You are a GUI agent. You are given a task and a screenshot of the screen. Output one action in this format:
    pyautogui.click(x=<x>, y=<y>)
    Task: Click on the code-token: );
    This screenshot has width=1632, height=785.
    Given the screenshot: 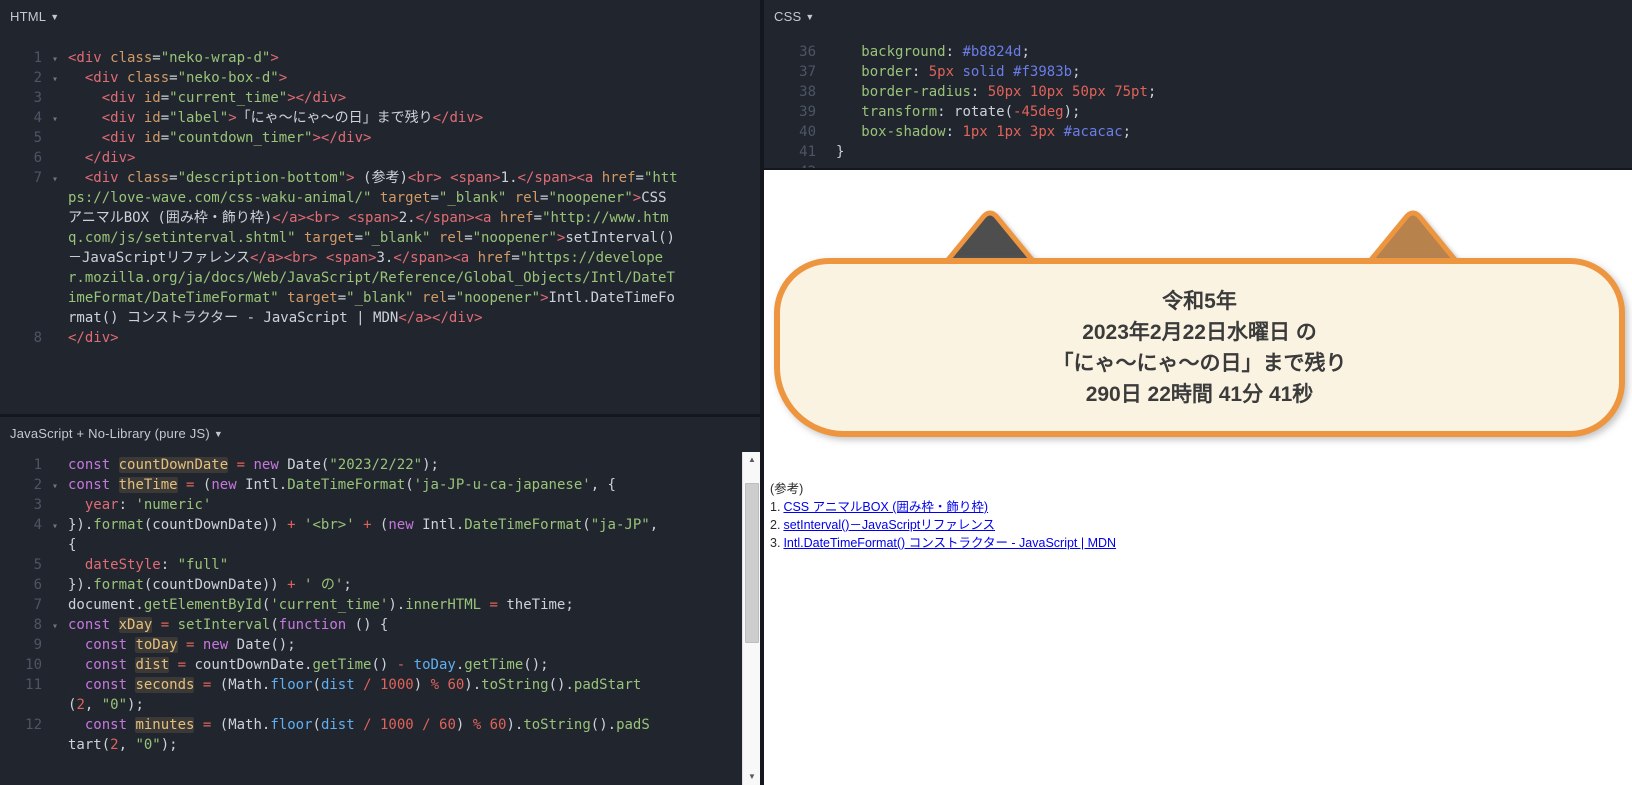 What is the action you would take?
    pyautogui.click(x=430, y=465)
    